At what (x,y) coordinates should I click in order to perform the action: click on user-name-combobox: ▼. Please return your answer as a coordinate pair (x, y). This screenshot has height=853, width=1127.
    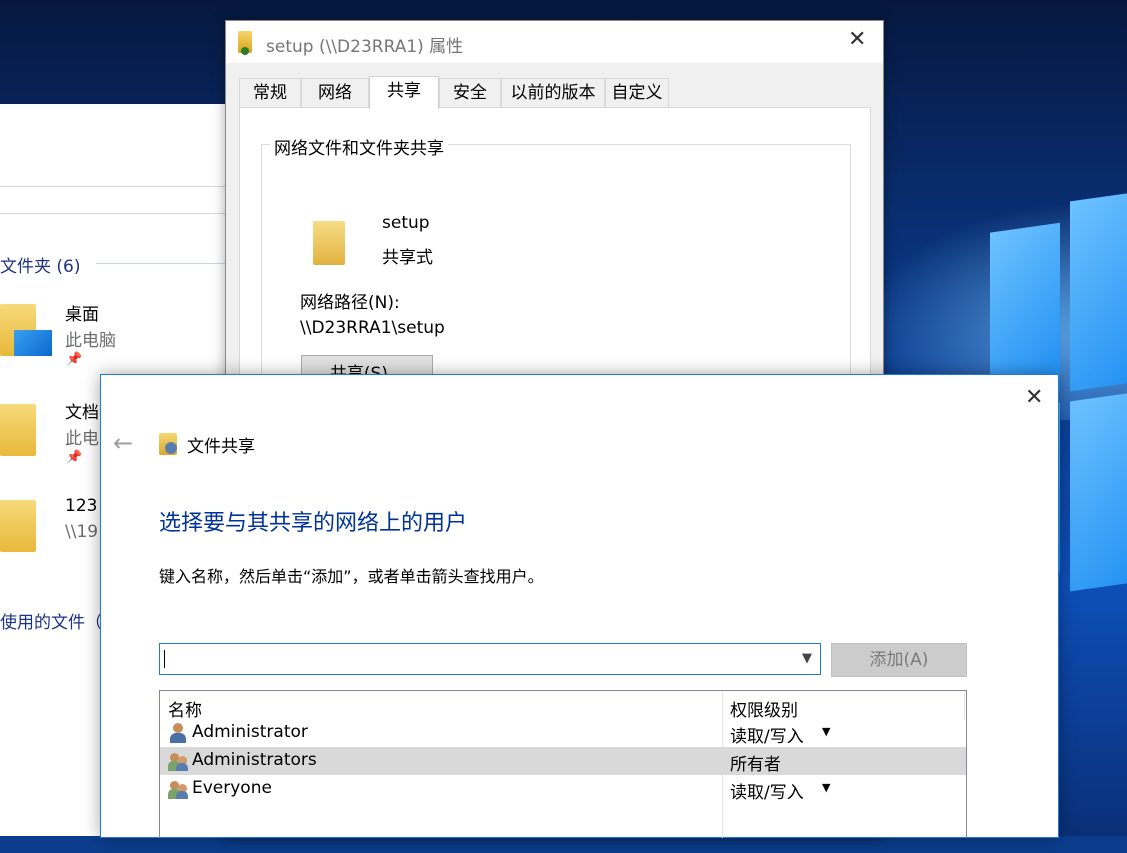
    Looking at the image, I should click on (490, 659).